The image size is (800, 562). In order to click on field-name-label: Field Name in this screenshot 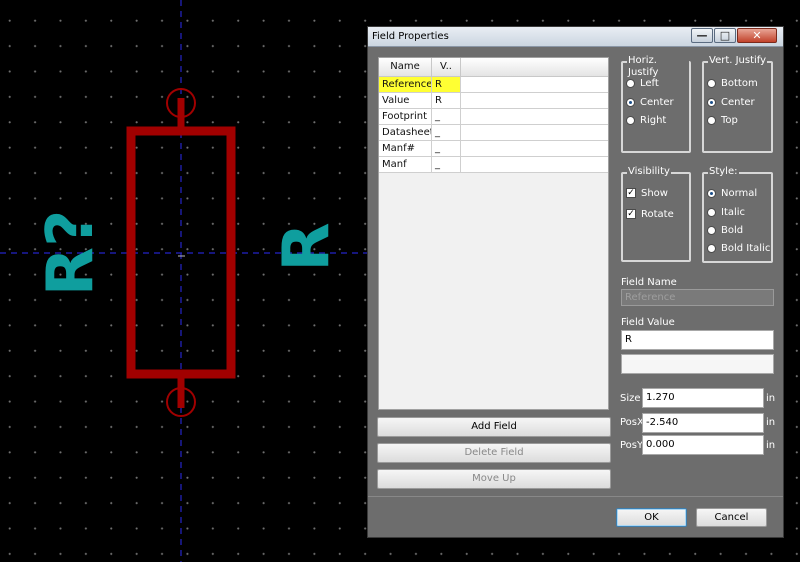, I will do `click(649, 282)`.